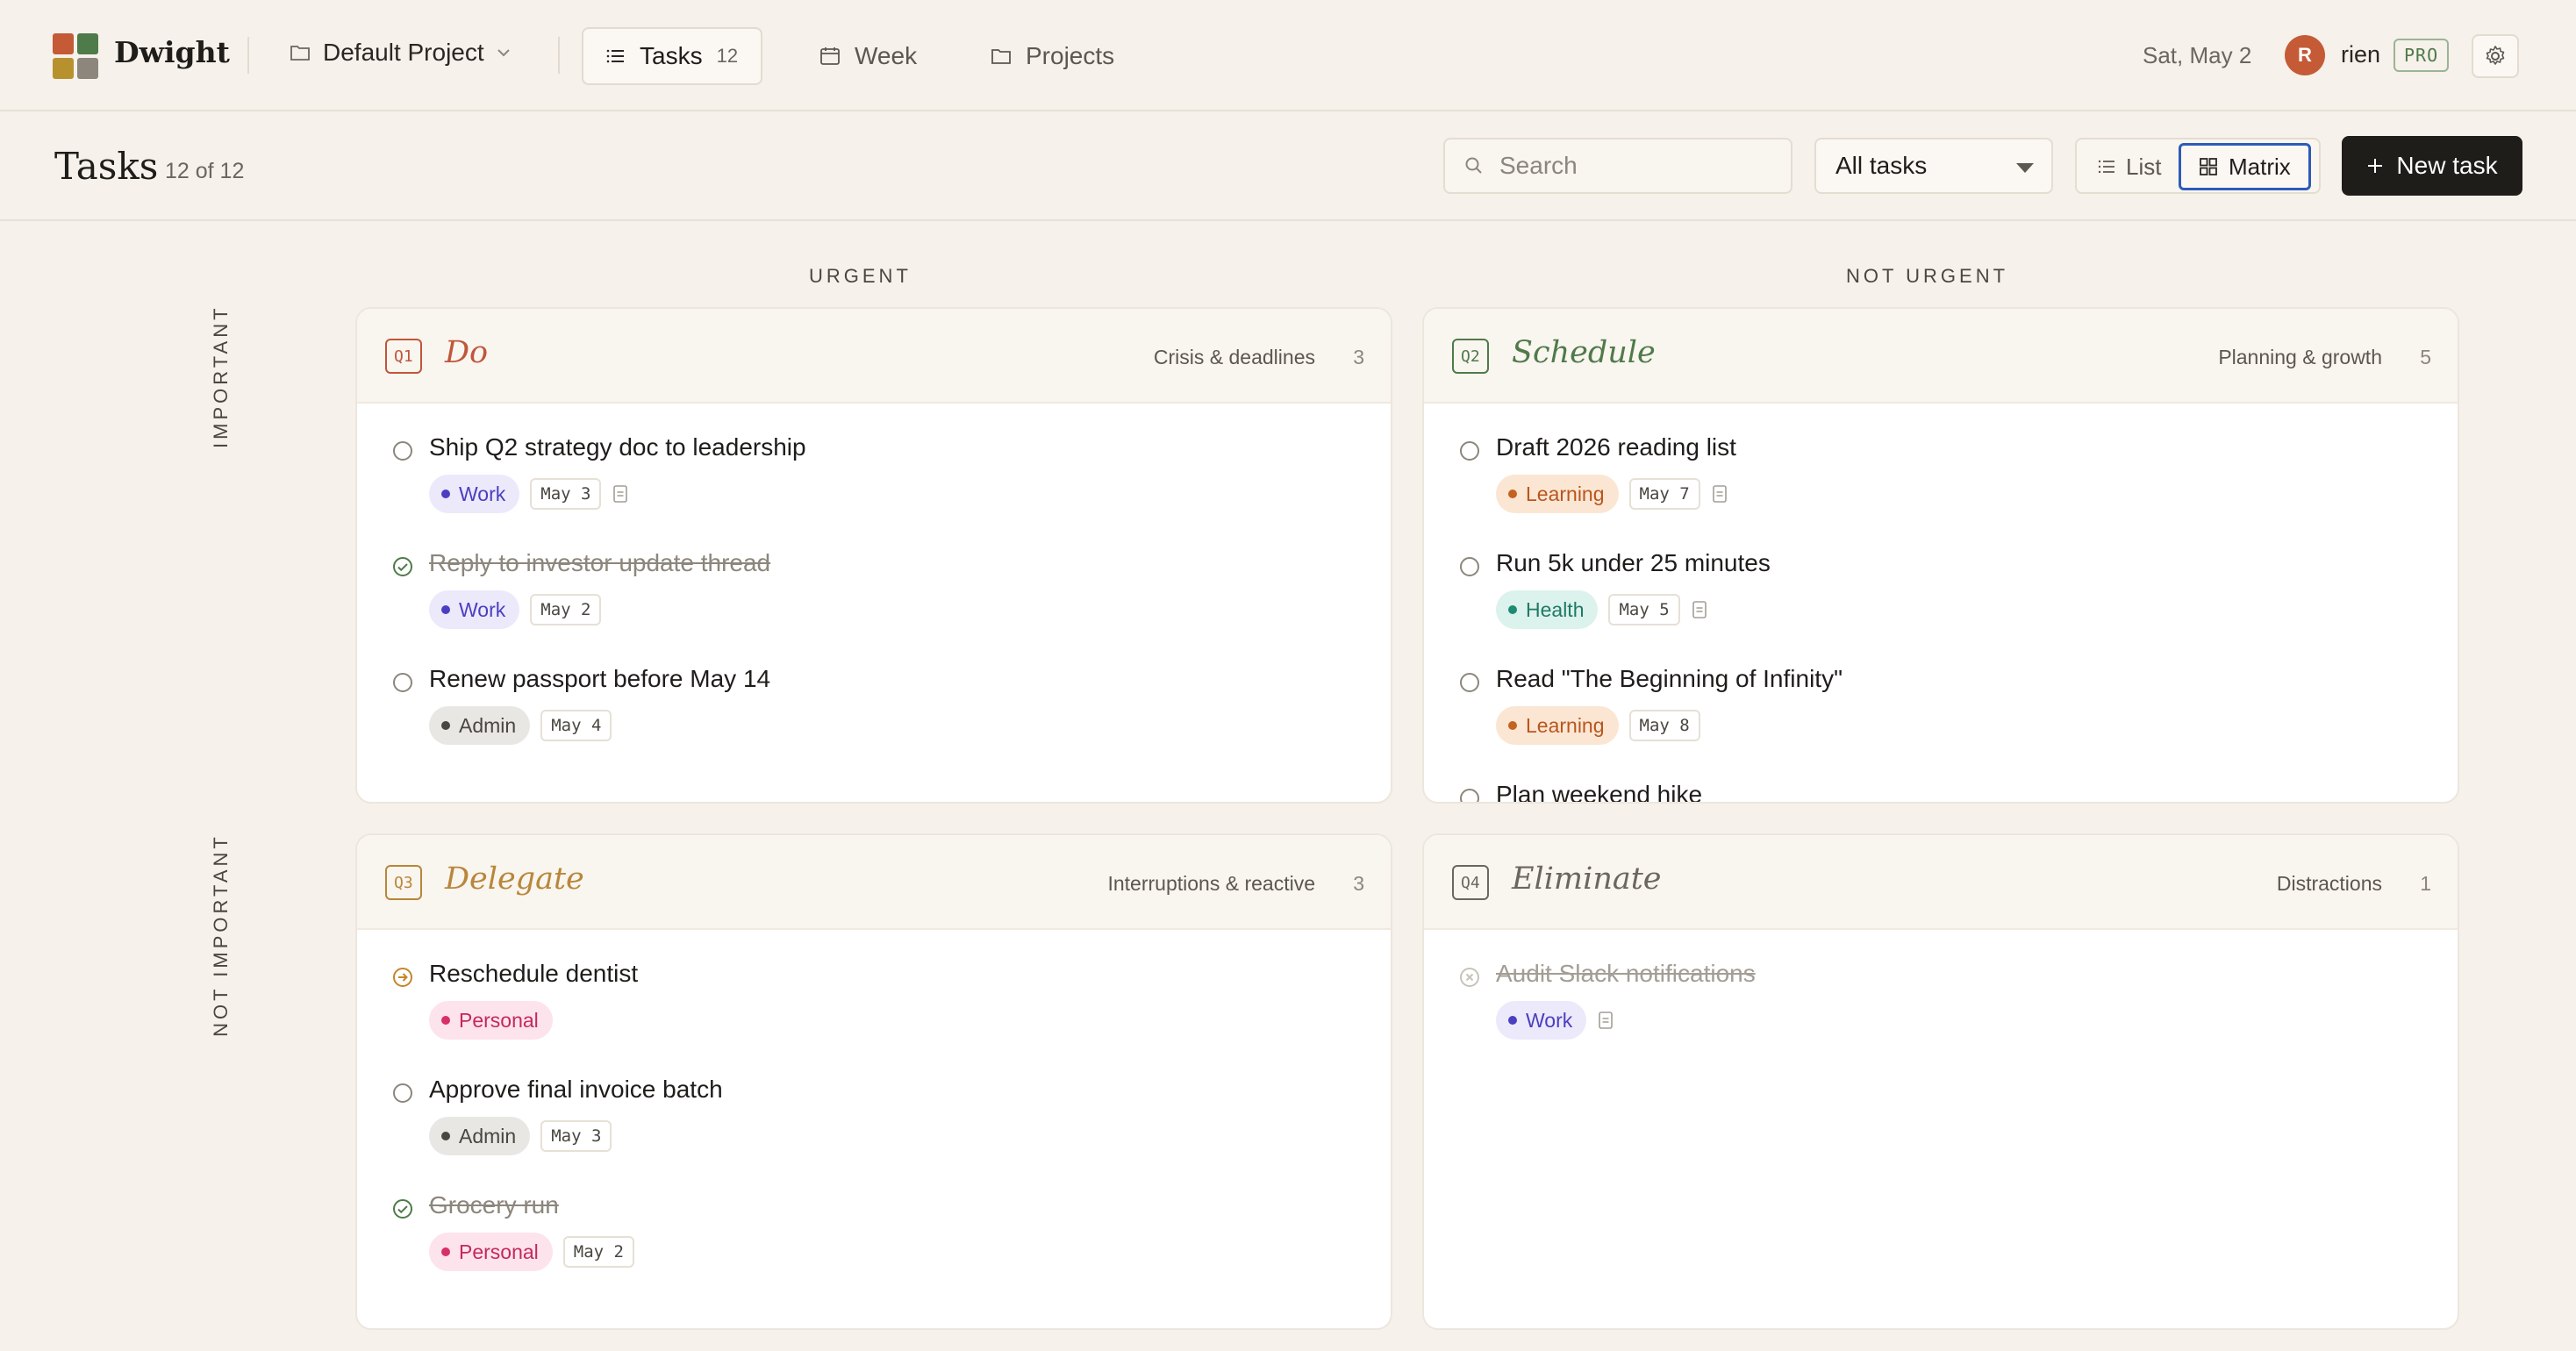 This screenshot has width=2576, height=1351. I want to click on project-selector: Default Project, so click(400, 53).